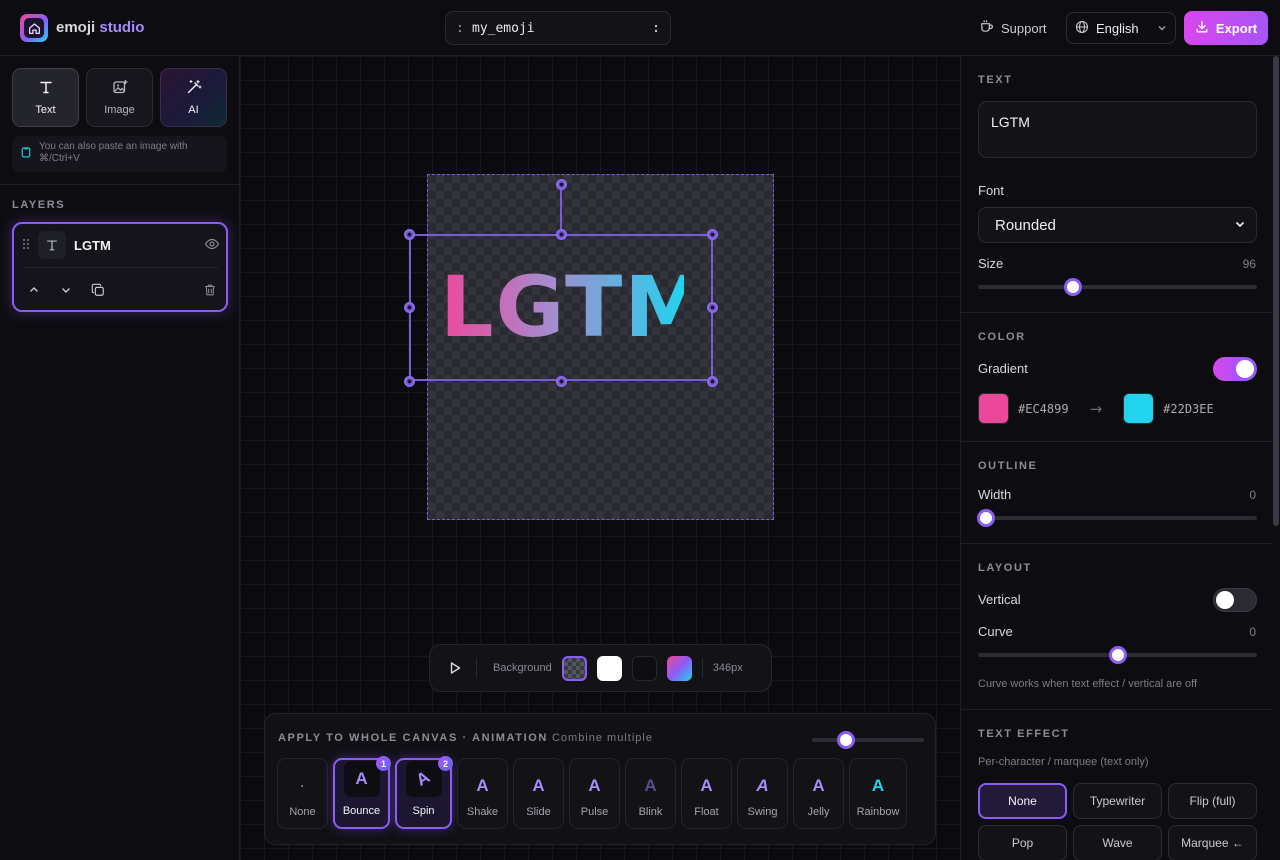 The width and height of the screenshot is (1280, 860). Describe the element at coordinates (212, 245) in the screenshot. I see `eye-icon` at that location.